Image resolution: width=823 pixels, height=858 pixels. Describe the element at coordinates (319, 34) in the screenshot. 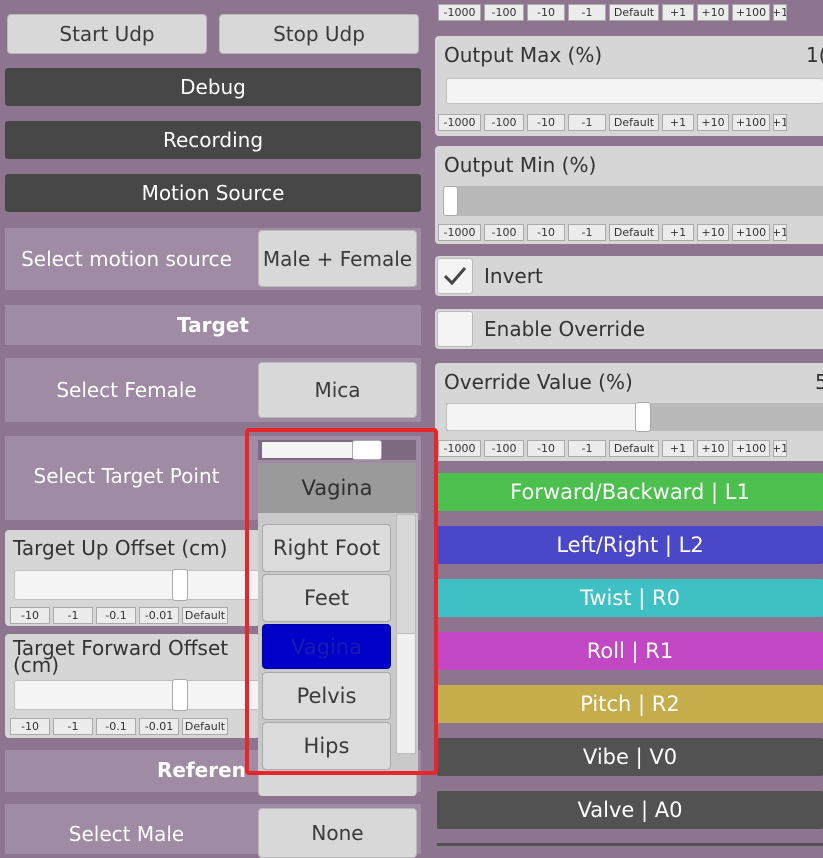

I see `stop-udp-button: Stop Udp` at that location.